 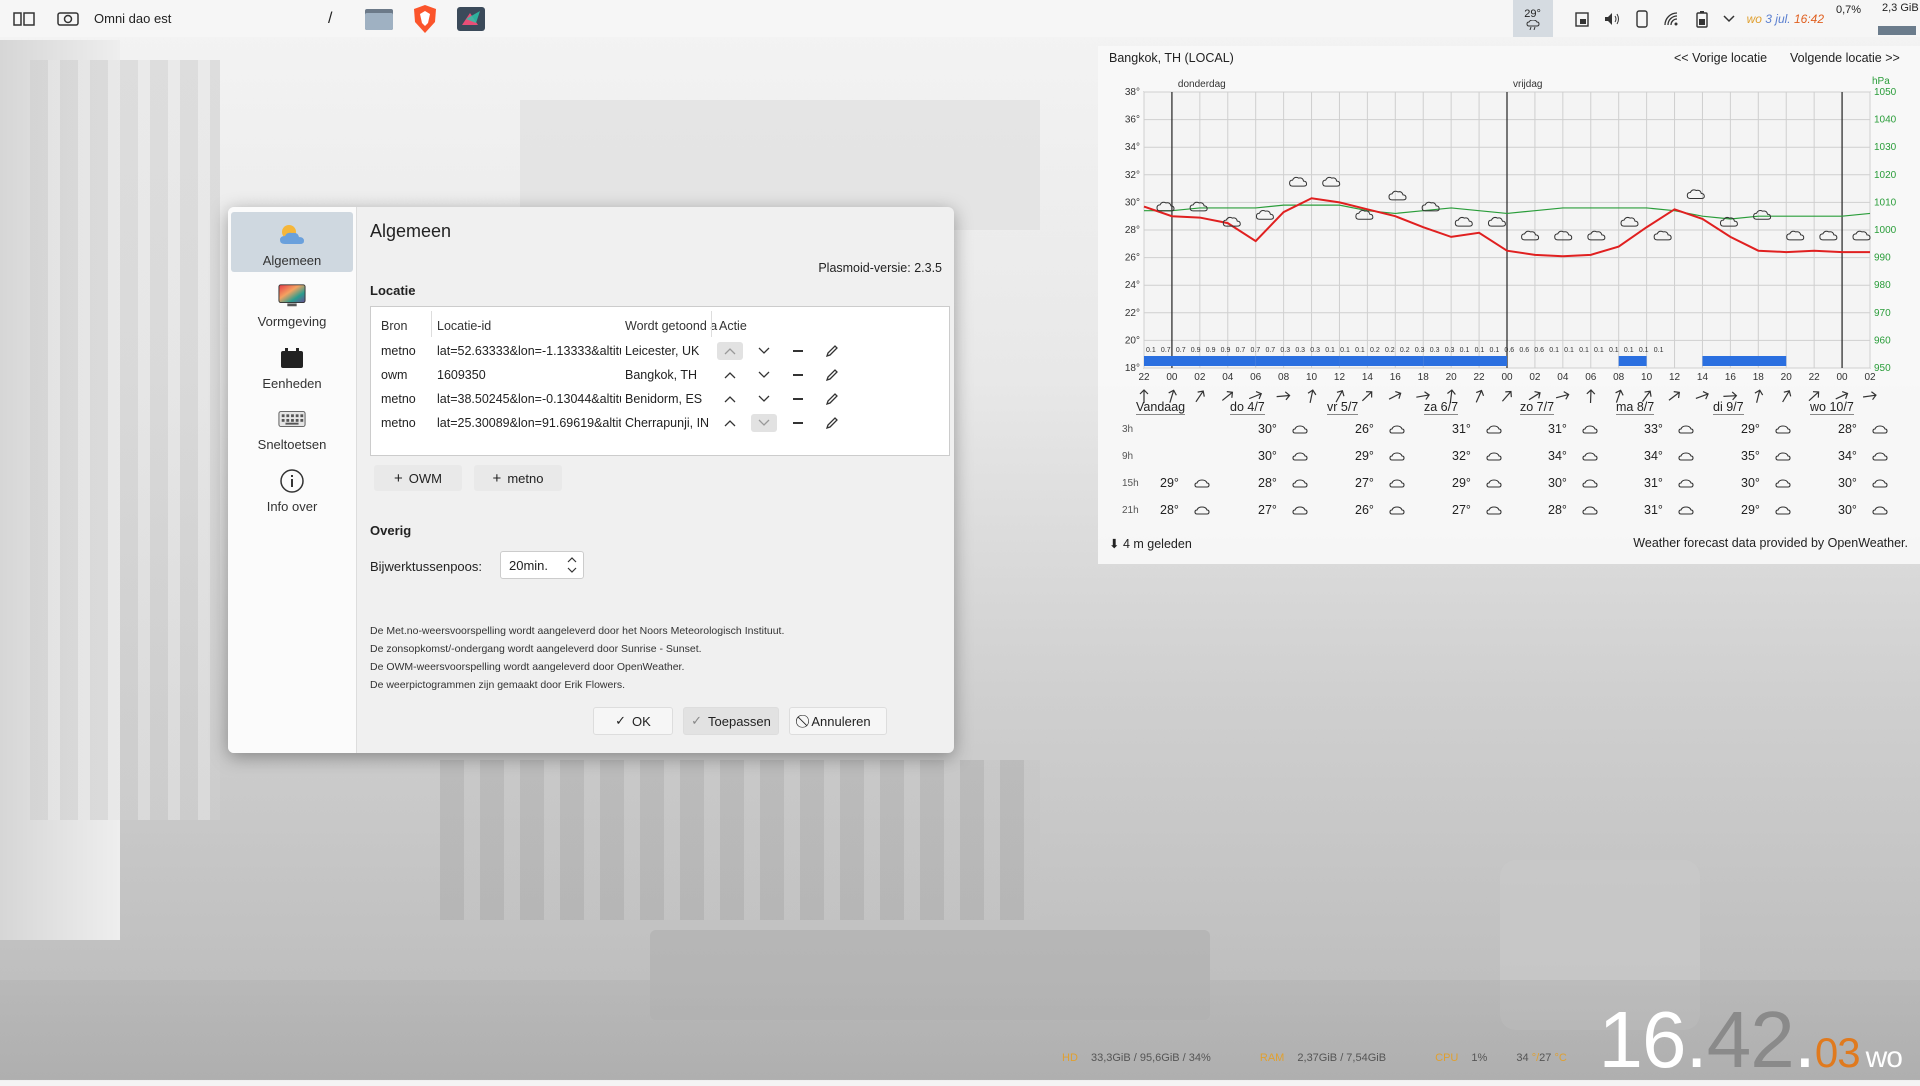 What do you see at coordinates (418, 478) in the screenshot?
I see `add-owm-button: + OWM` at bounding box center [418, 478].